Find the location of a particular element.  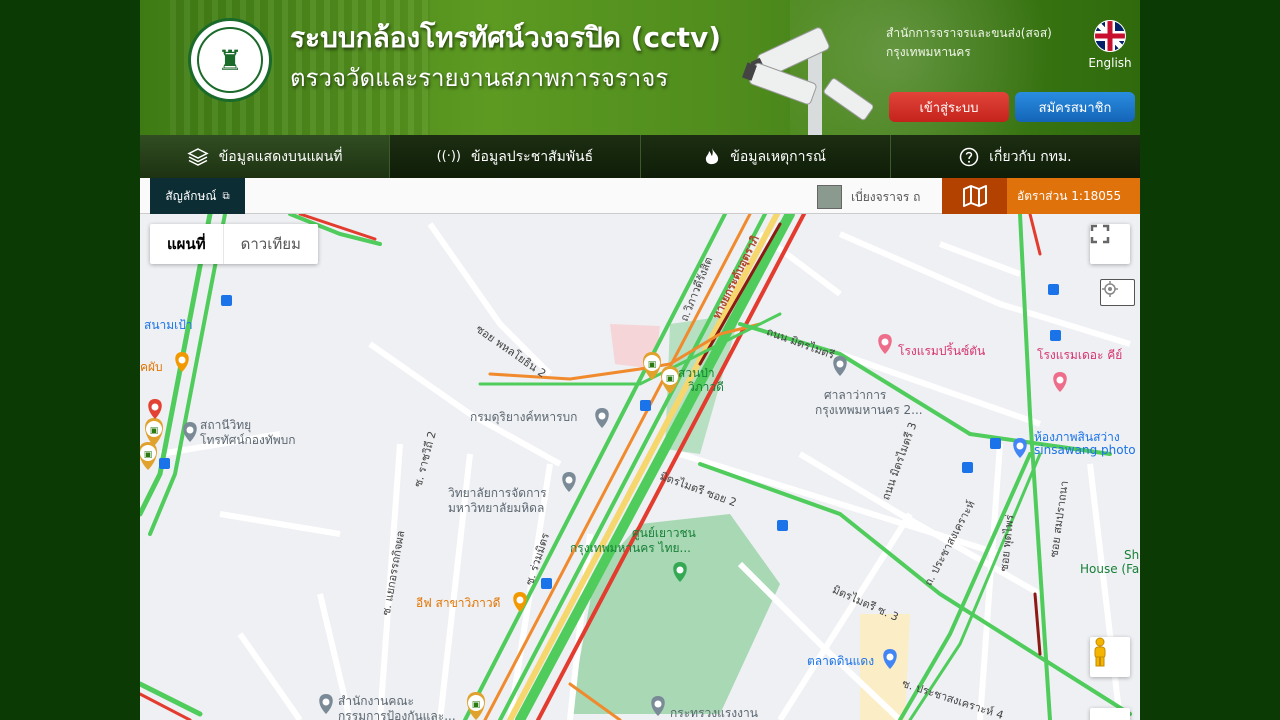

place-label: House (Fa is located at coordinates (1109, 569).